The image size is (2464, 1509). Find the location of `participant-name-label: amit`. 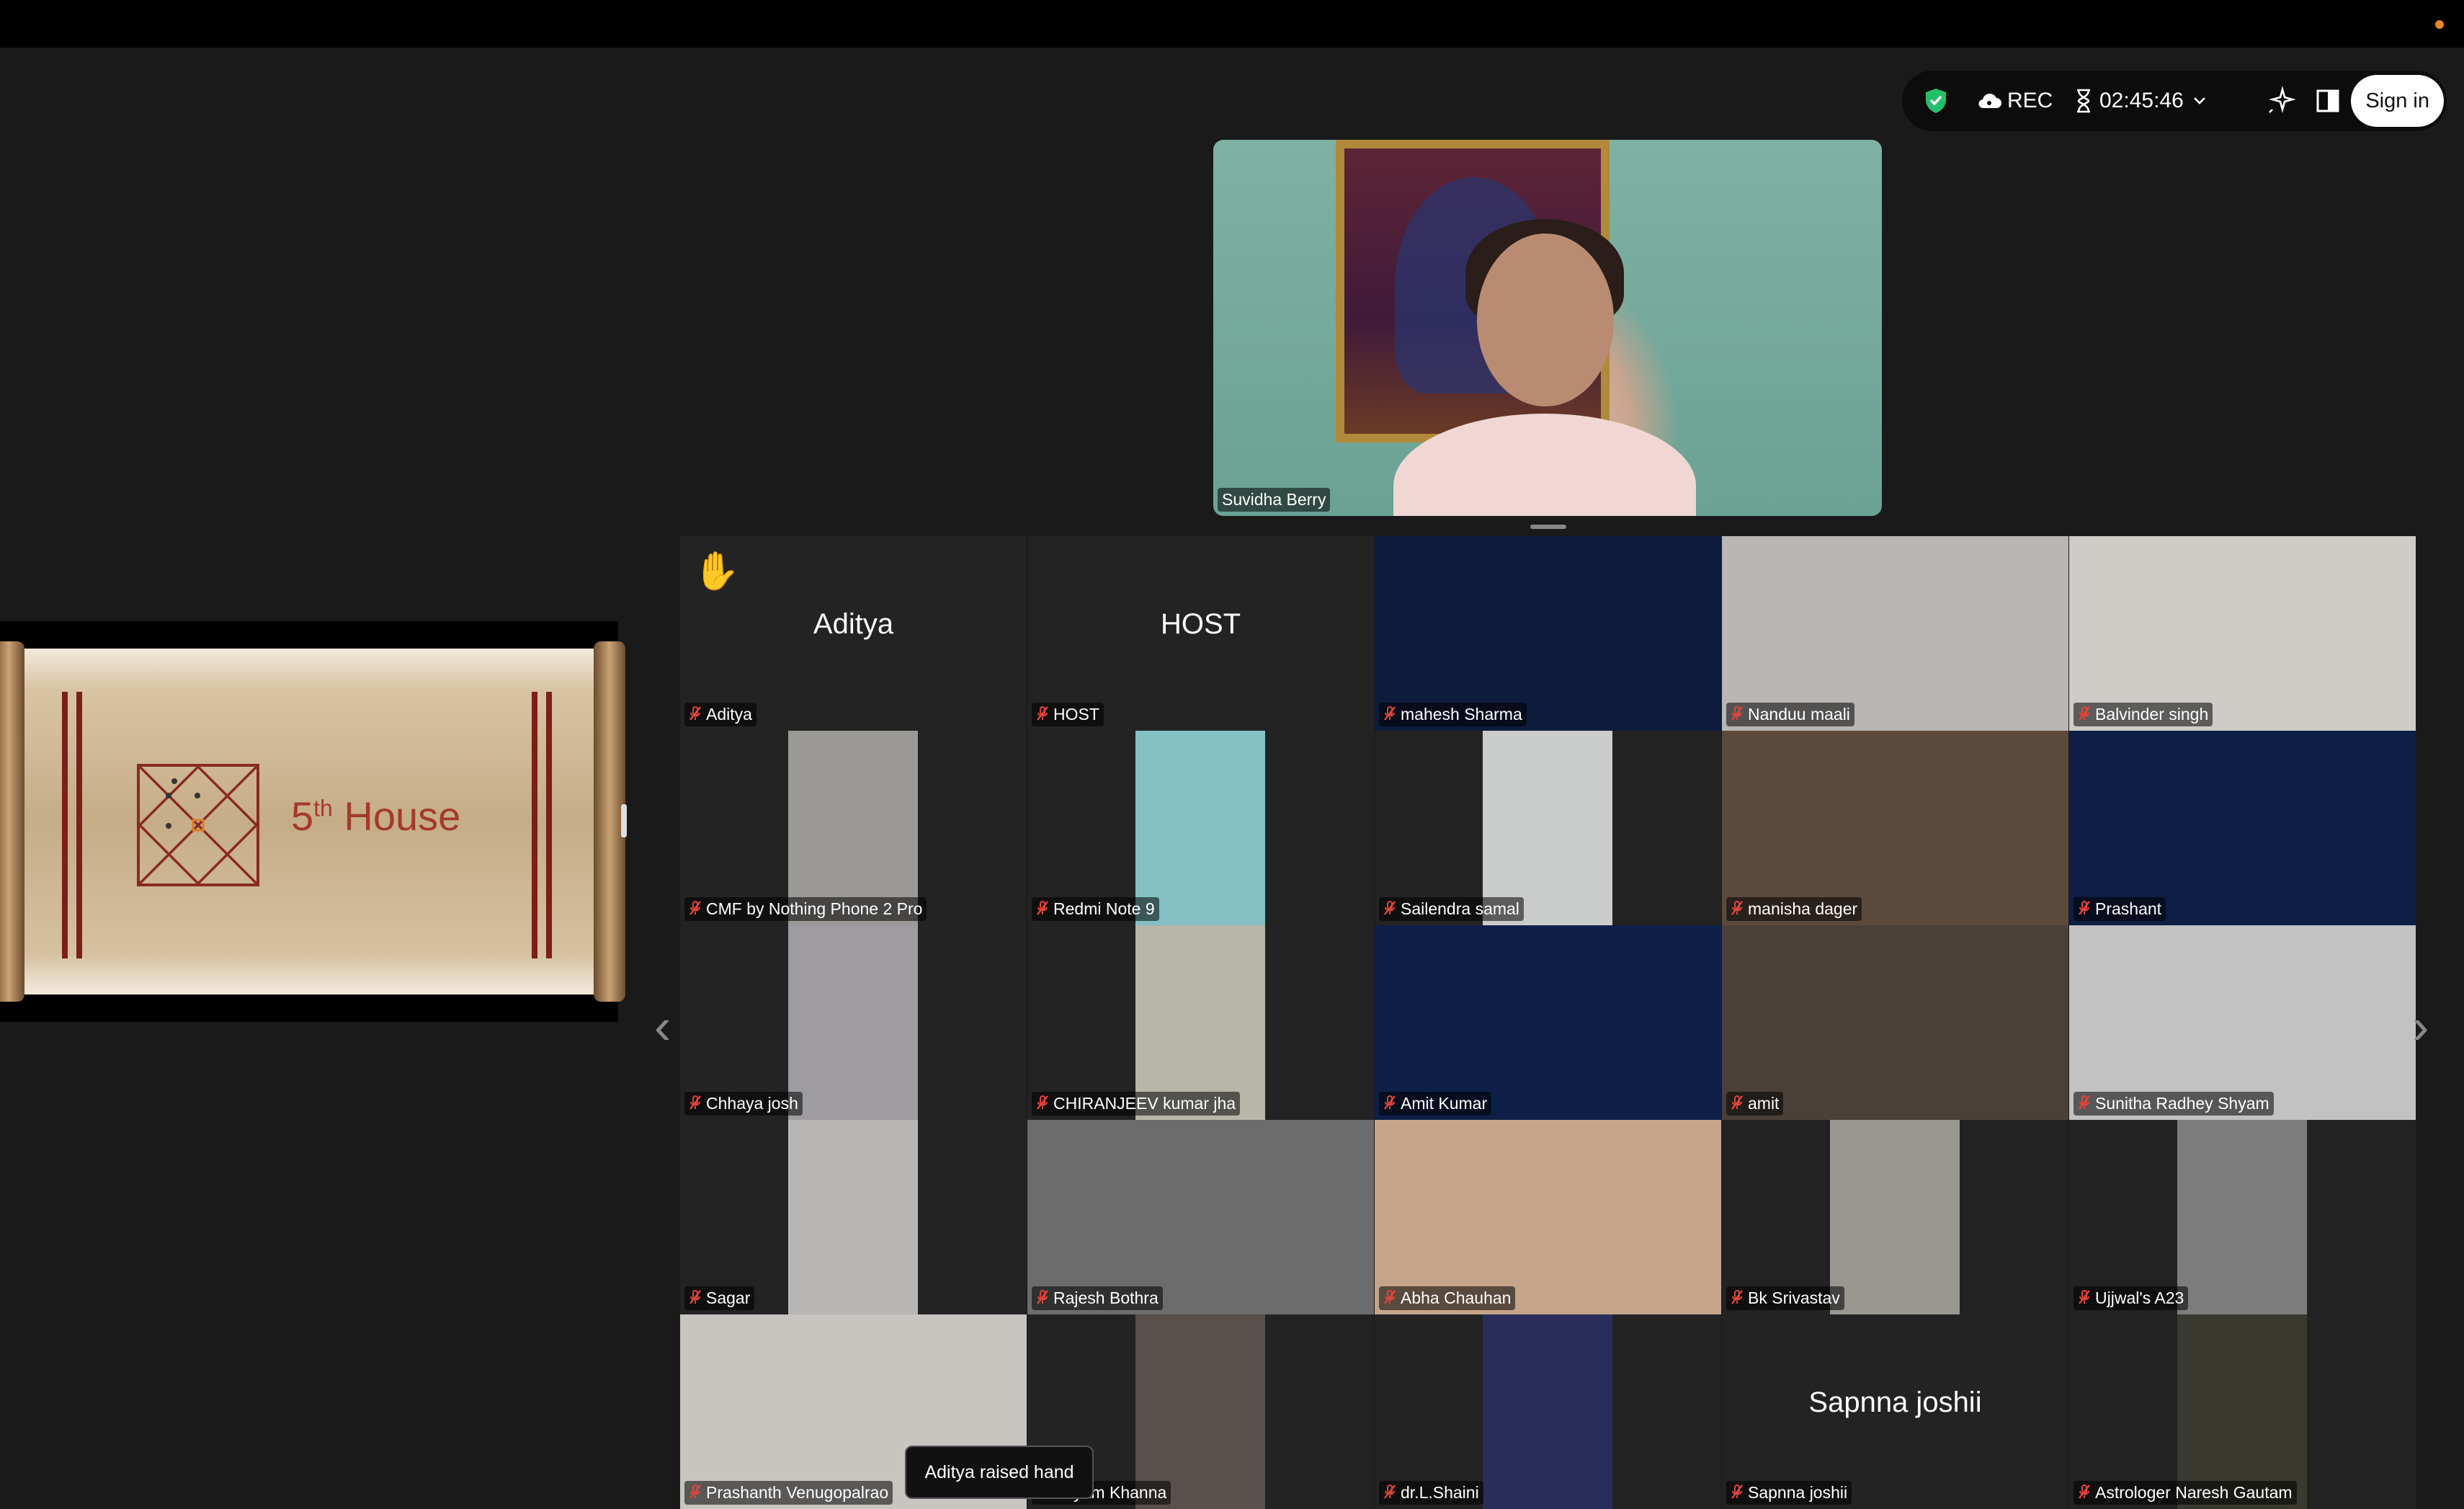

participant-name-label: amit is located at coordinates (1755, 1104).